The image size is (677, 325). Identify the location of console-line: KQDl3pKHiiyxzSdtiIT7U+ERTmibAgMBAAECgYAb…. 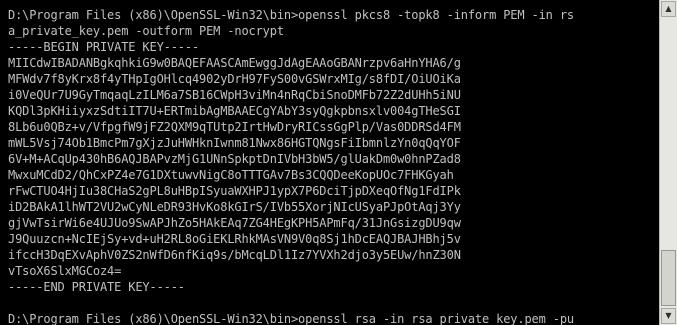
(234, 111).